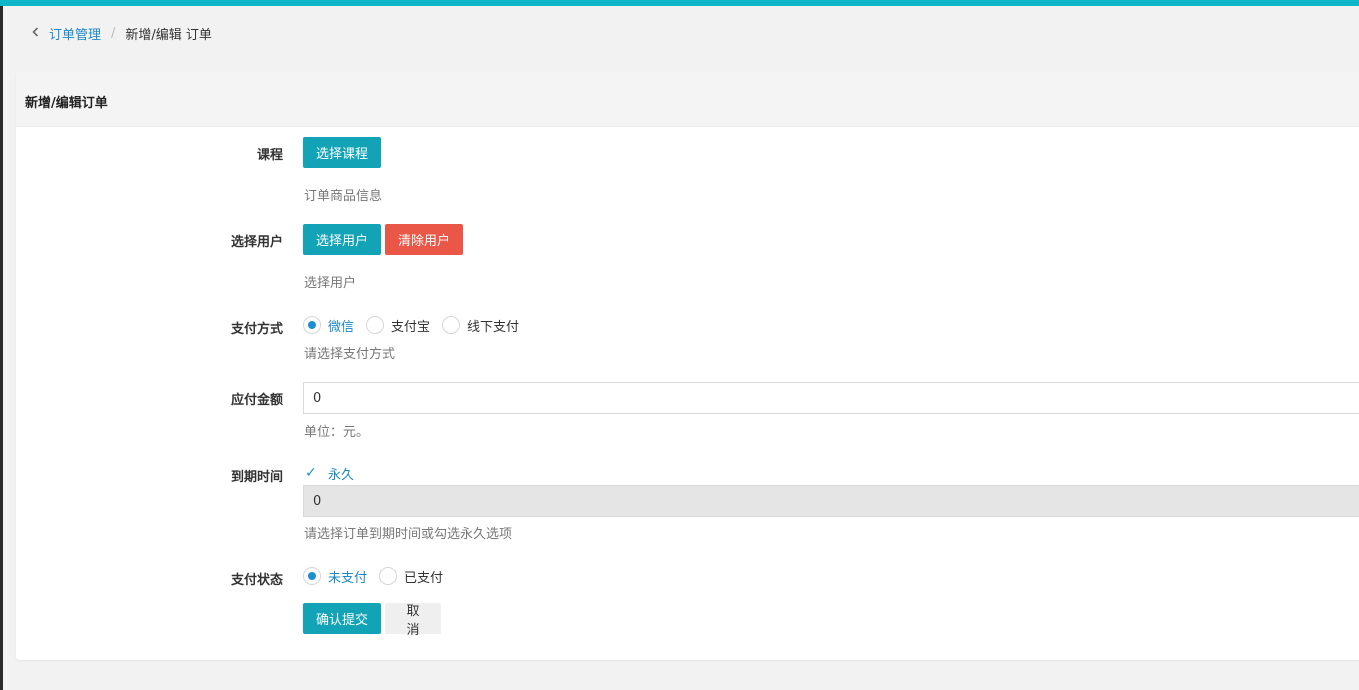 This screenshot has height=690, width=1359. I want to click on payment-status-paid-radio: 已支付, so click(415, 576).